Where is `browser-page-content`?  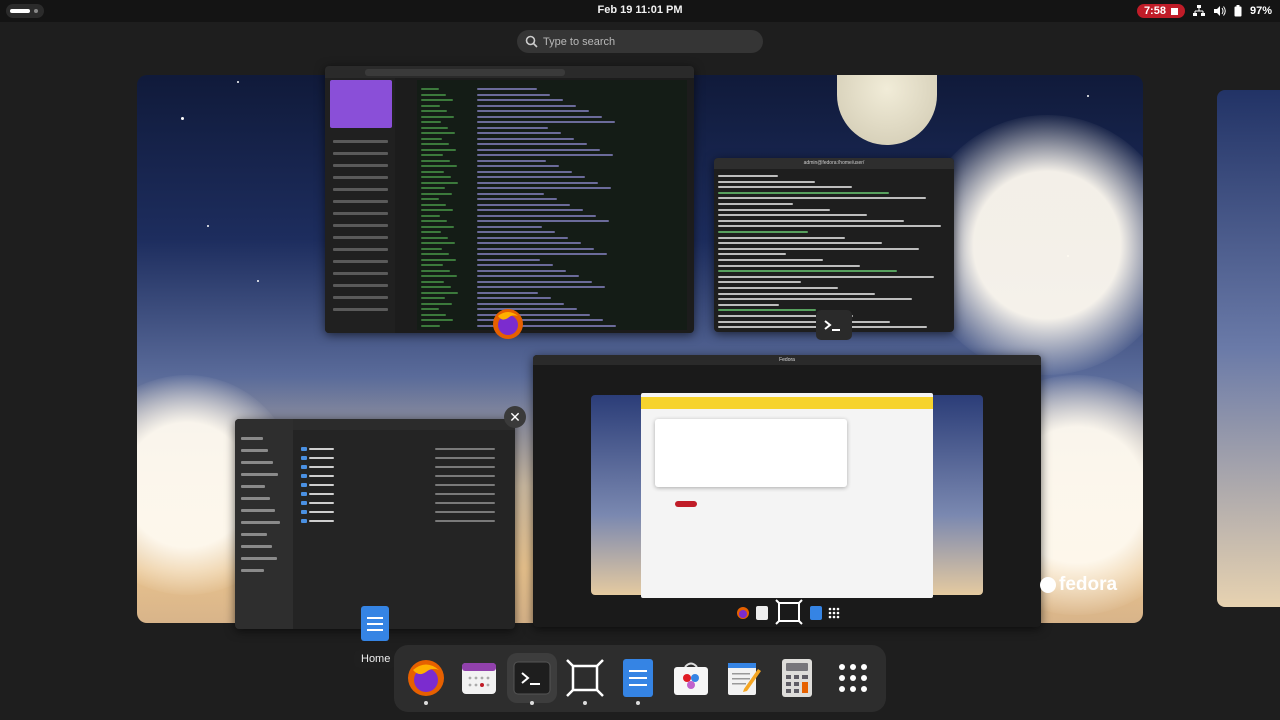 browser-page-content is located at coordinates (552, 205).